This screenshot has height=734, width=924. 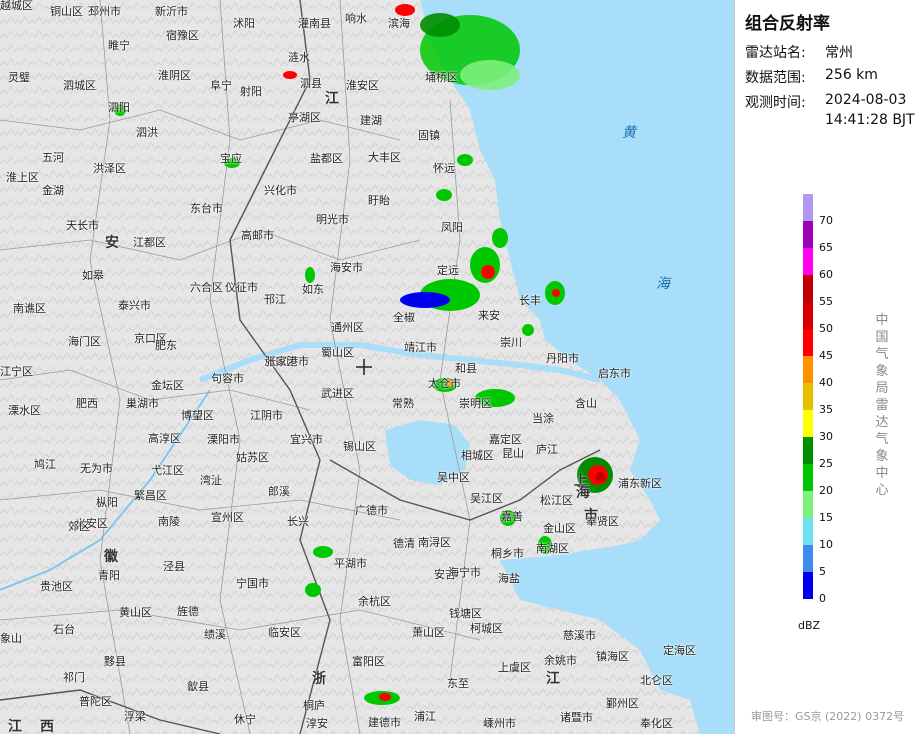 What do you see at coordinates (379, 200) in the screenshot?
I see `place-label: 盱眙` at bounding box center [379, 200].